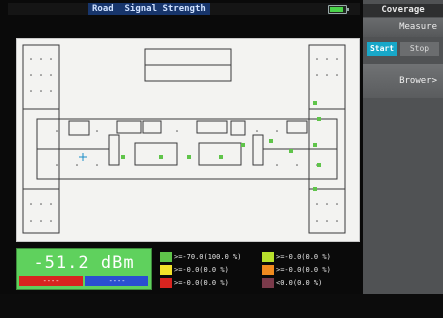 Image resolution: width=443 pixels, height=318 pixels. Describe the element at coordinates (403, 81) in the screenshot. I see `browse-button: Brower>` at that location.